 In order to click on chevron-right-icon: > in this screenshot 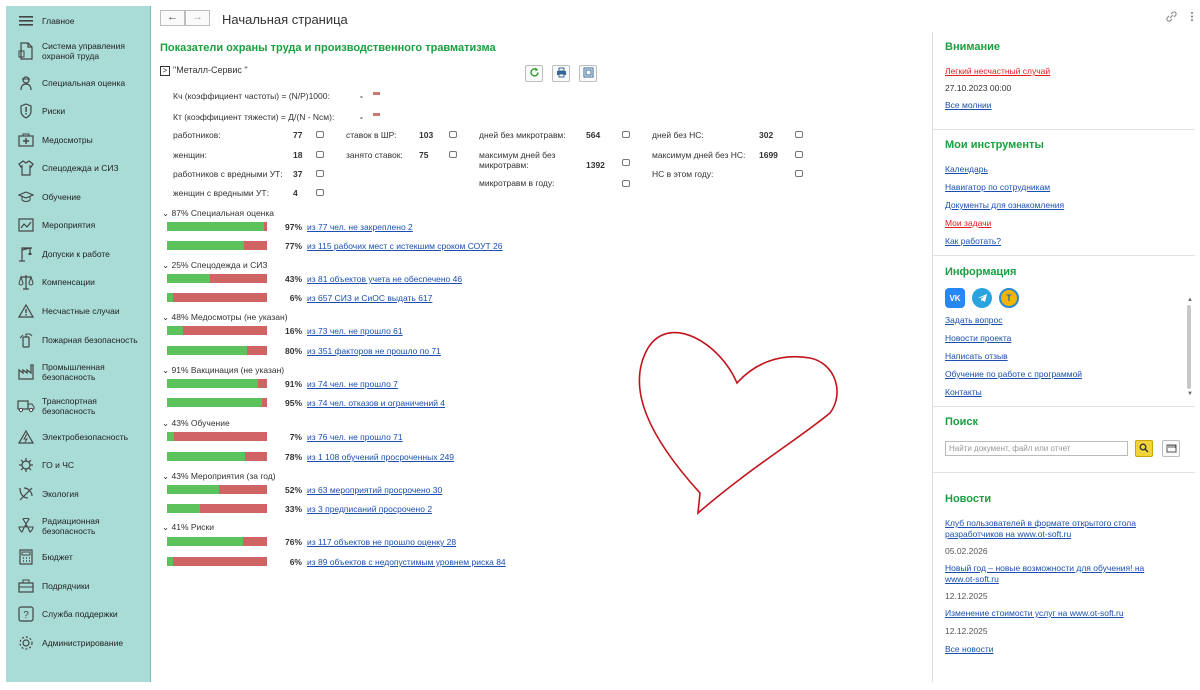, I will do `click(165, 71)`.